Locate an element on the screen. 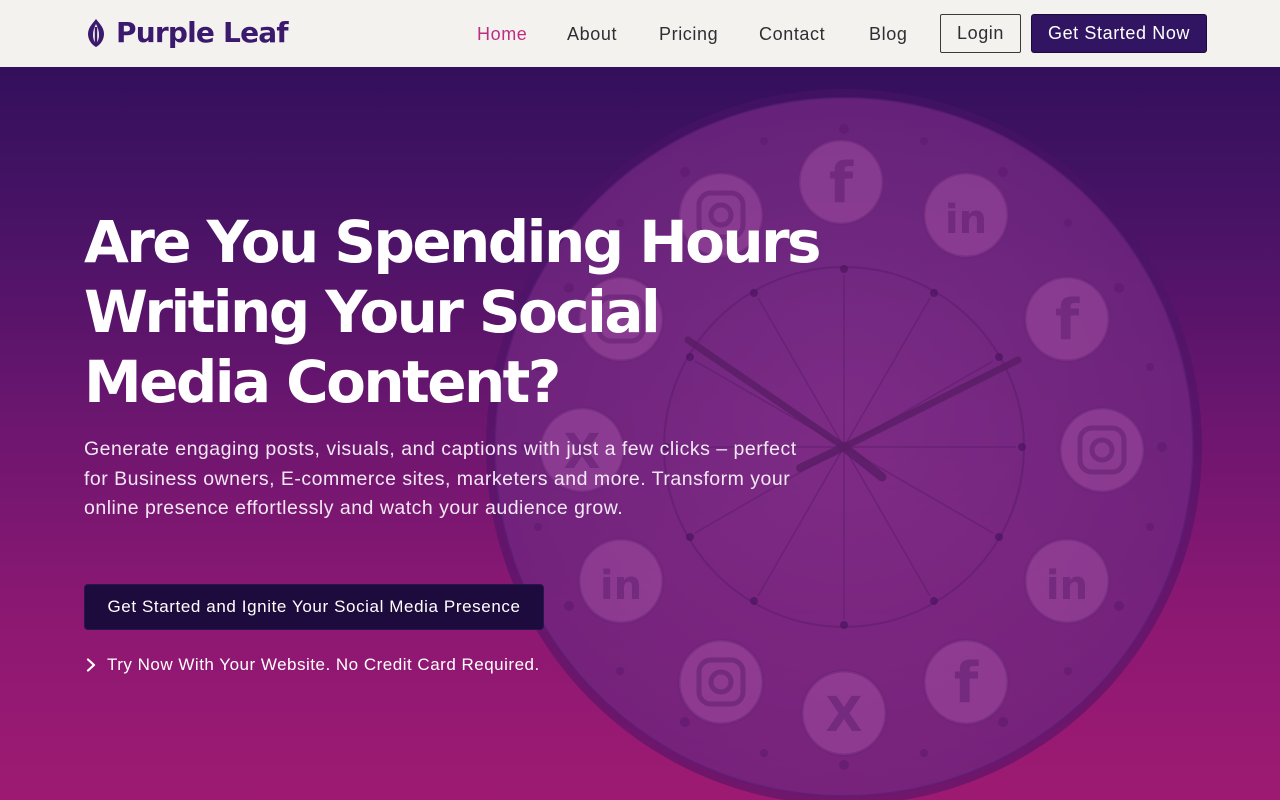 The height and width of the screenshot is (800, 1280). svg-text: X is located at coordinates (843, 715).